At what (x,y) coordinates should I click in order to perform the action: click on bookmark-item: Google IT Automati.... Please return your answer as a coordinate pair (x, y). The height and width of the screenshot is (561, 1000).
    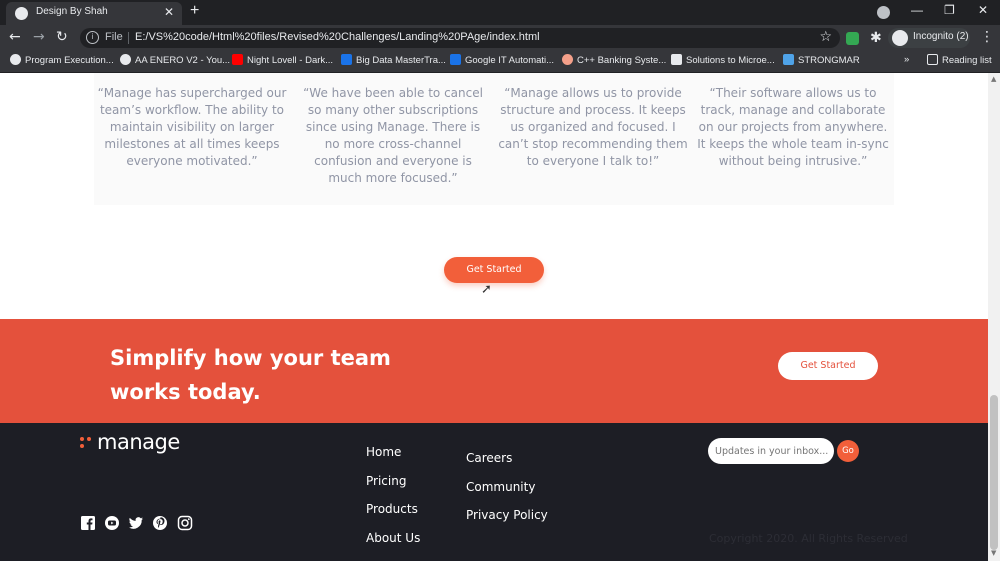
    Looking at the image, I should click on (502, 60).